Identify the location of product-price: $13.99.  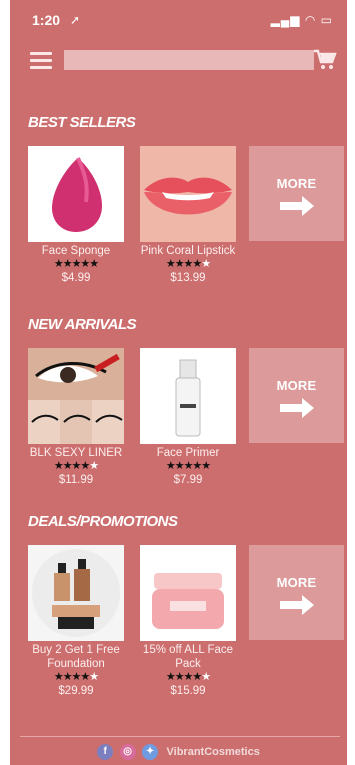
(188, 278).